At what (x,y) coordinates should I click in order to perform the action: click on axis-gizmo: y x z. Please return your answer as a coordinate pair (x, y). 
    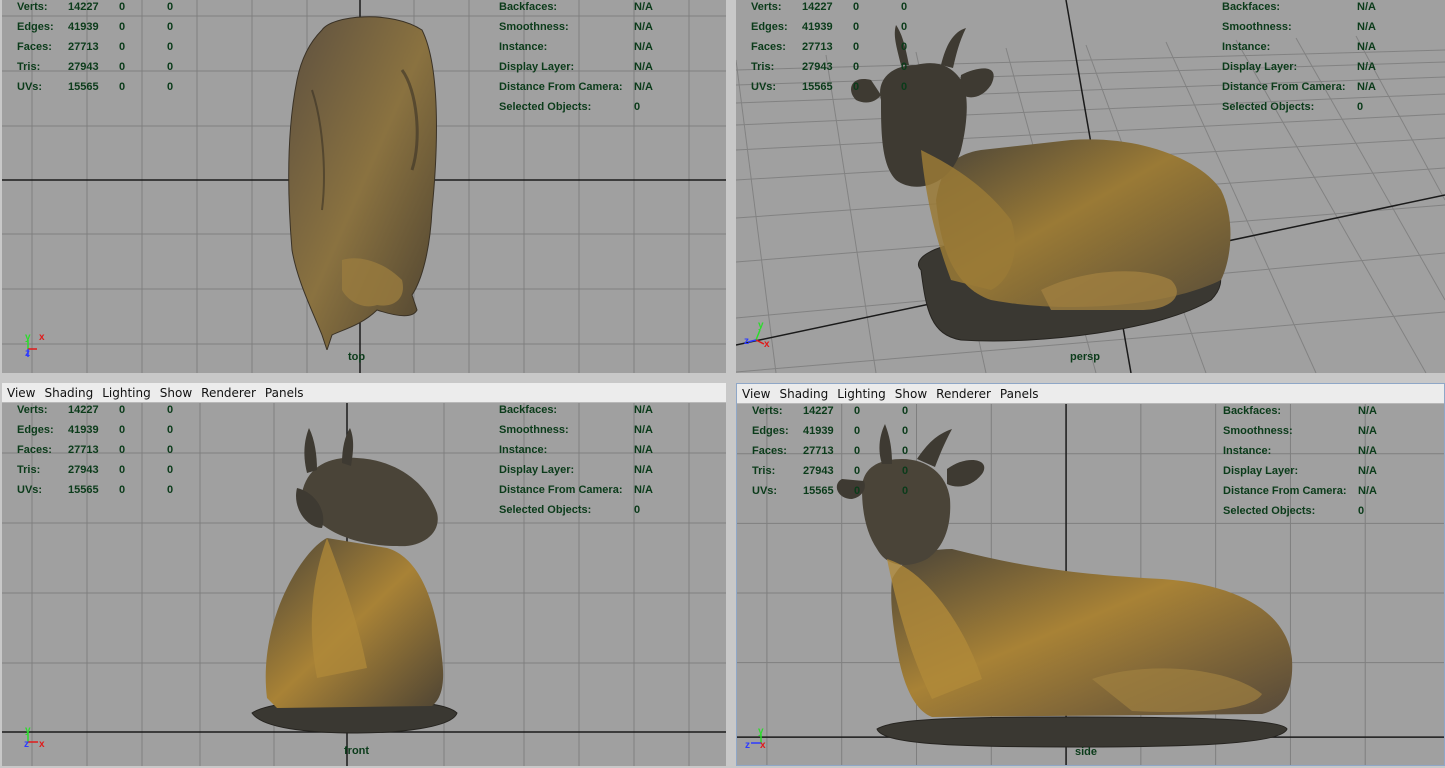
    Looking at the image, I should click on (37, 347).